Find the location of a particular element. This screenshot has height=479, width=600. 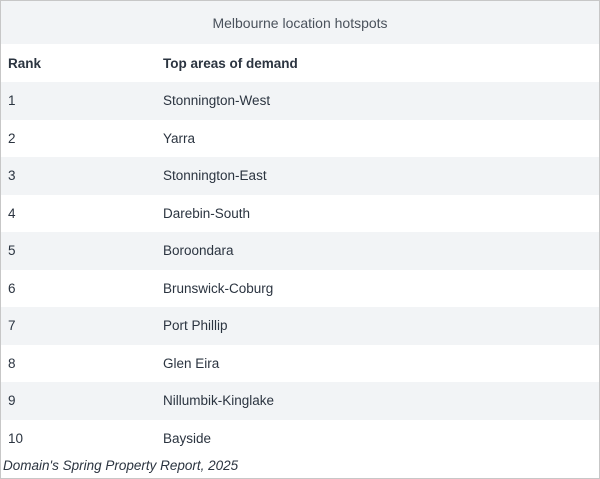

rank-cell: 4 is located at coordinates (12, 213).